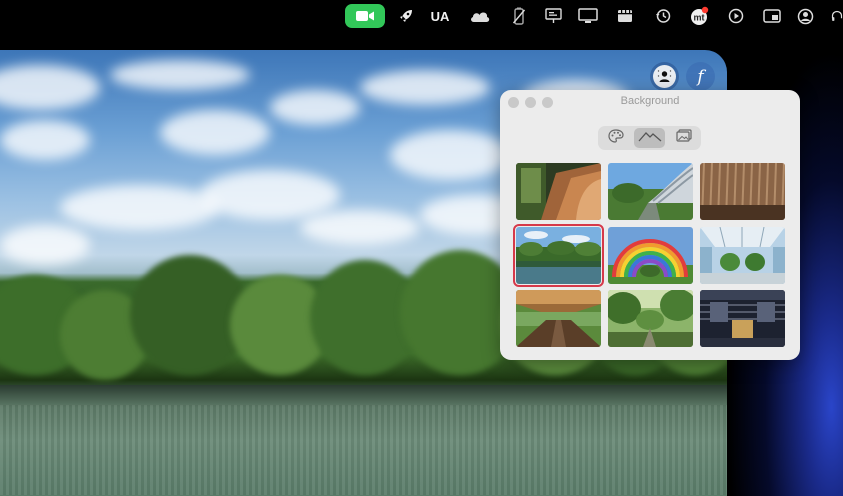  I want to click on effects-icon: f, so click(700, 76).